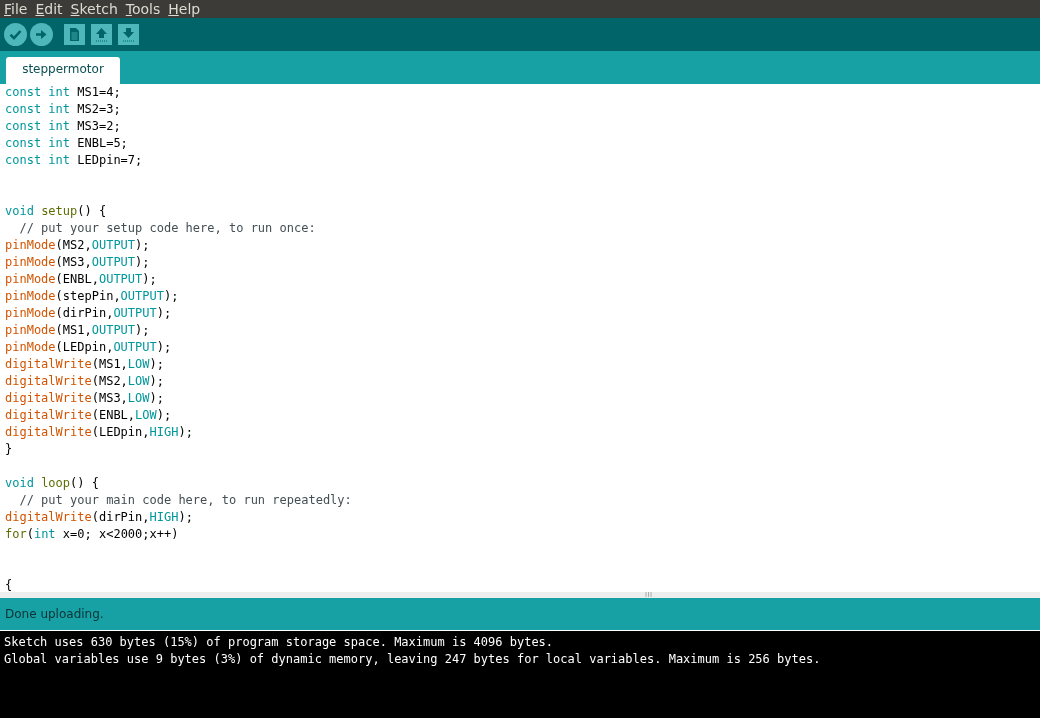  What do you see at coordinates (279, 642) in the screenshot?
I see `console-line: Sketch uses 630 bytes (15%) of program storage space. Maximum is 4096 bytes.` at bounding box center [279, 642].